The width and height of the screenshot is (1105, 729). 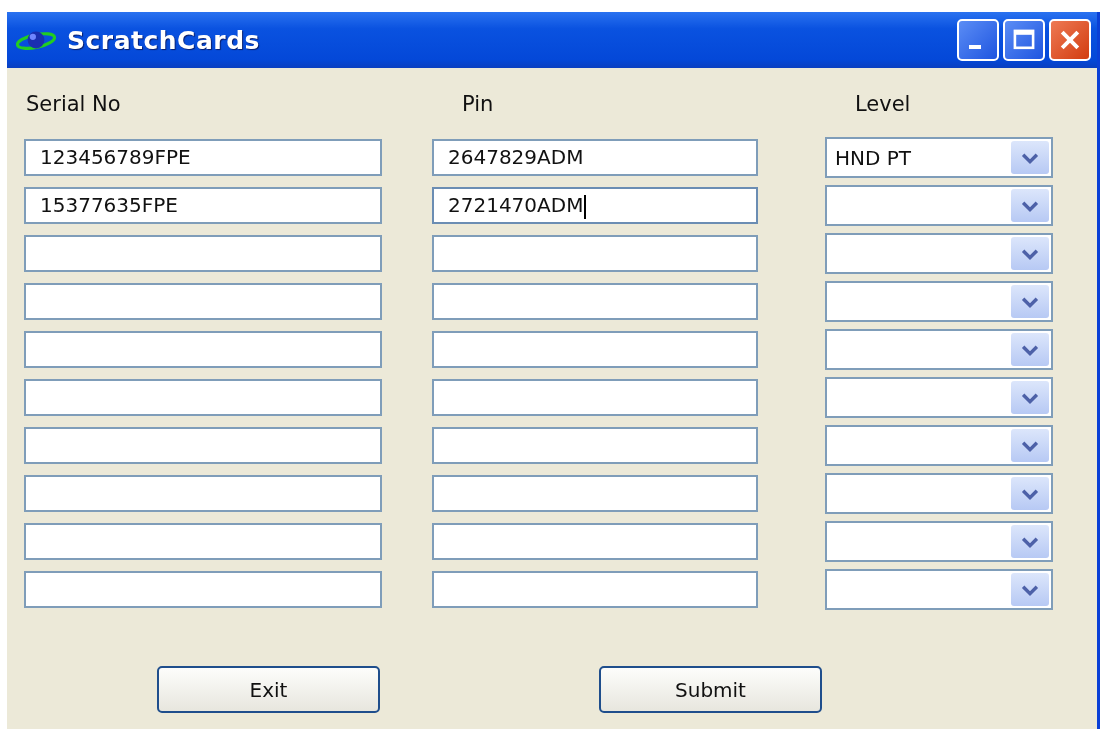 I want to click on action-button: Exit, so click(x=268, y=689).